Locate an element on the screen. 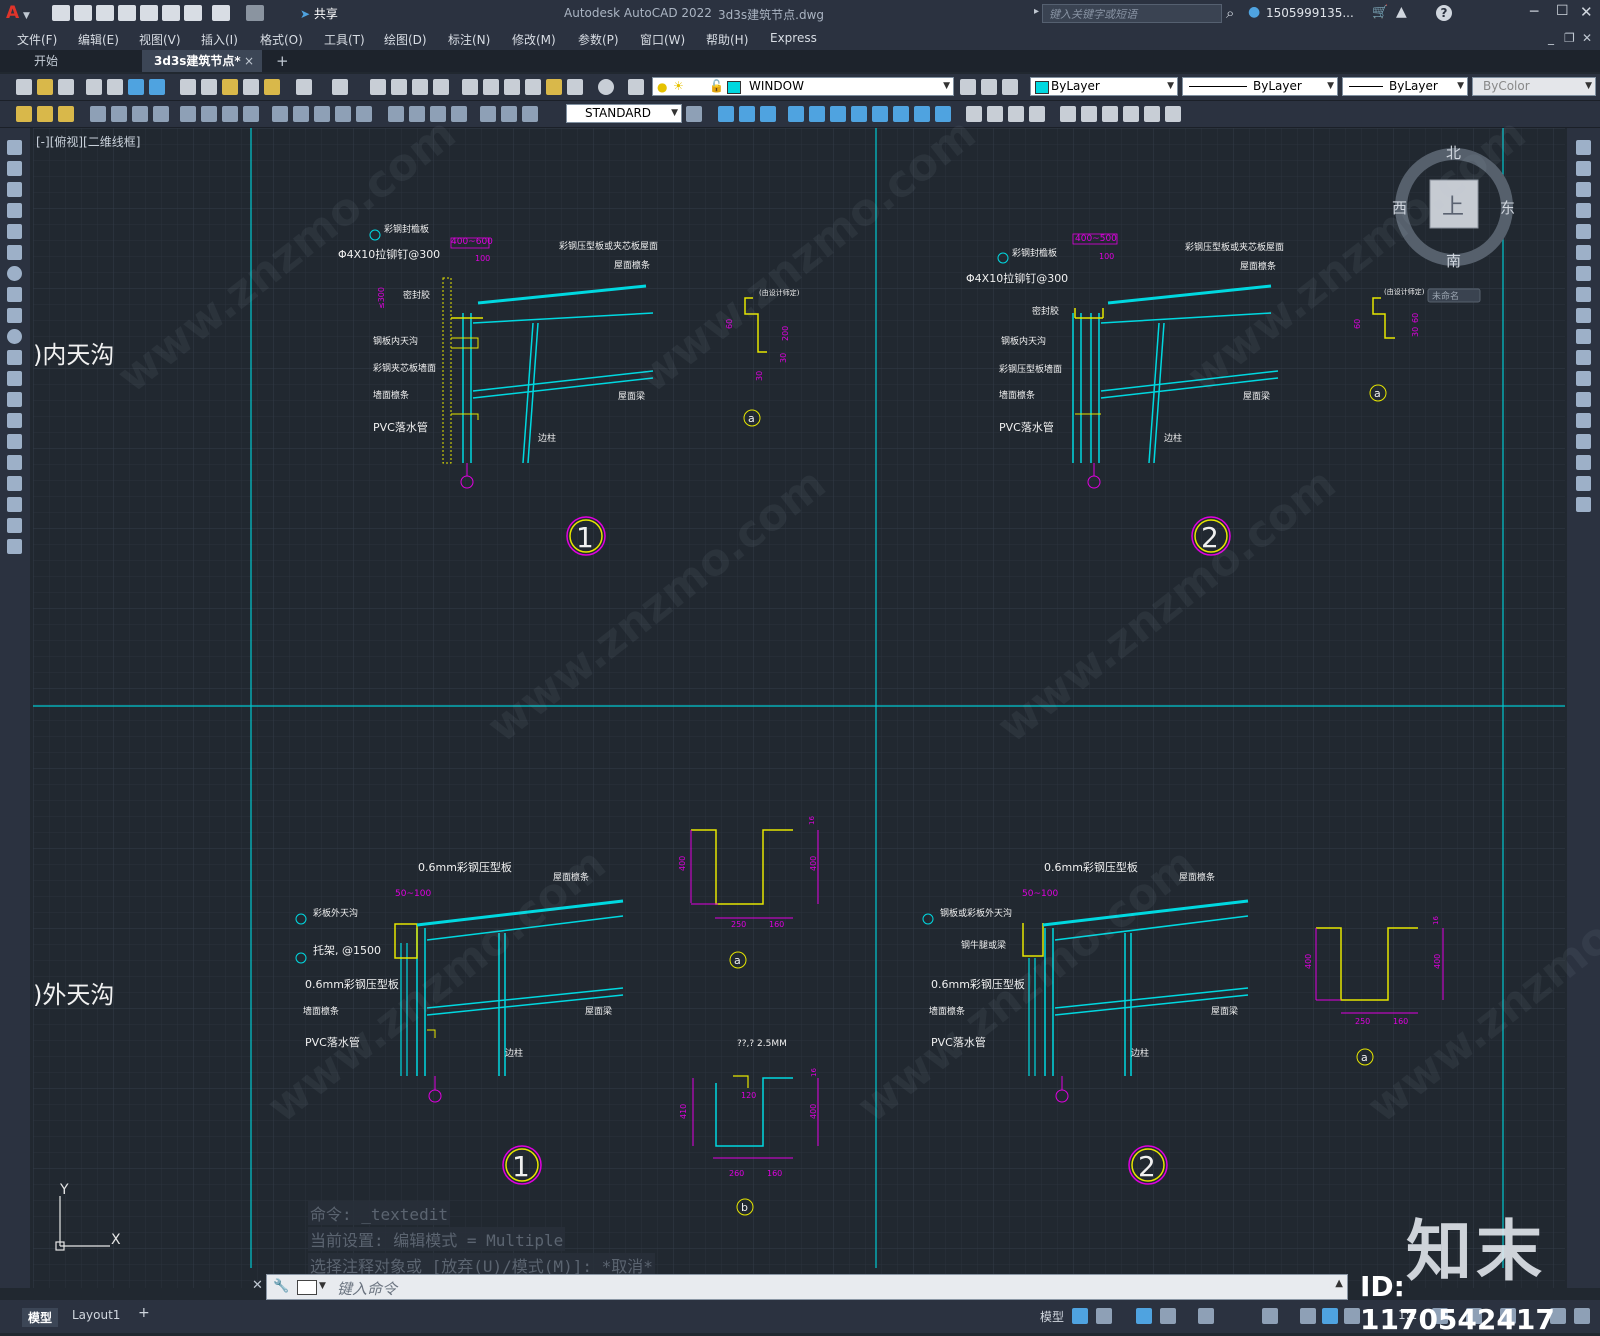 This screenshot has height=1336, width=1600. ellipse-icon is located at coordinates (14, 336).